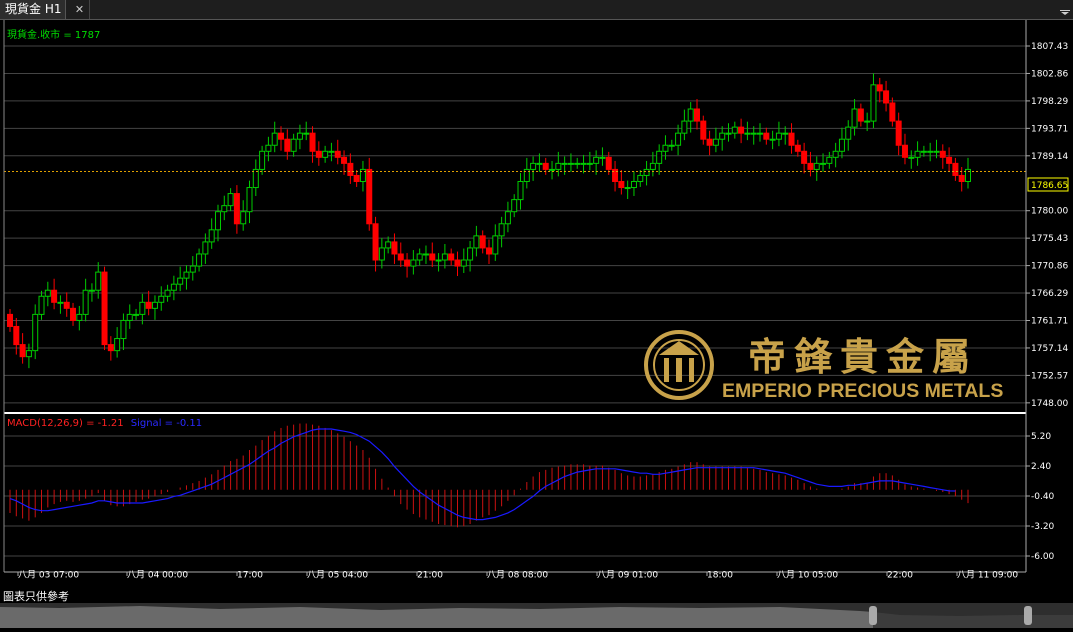 The height and width of the screenshot is (632, 1073). I want to click on price-axis-tick: 1761.71, so click(1049, 322).